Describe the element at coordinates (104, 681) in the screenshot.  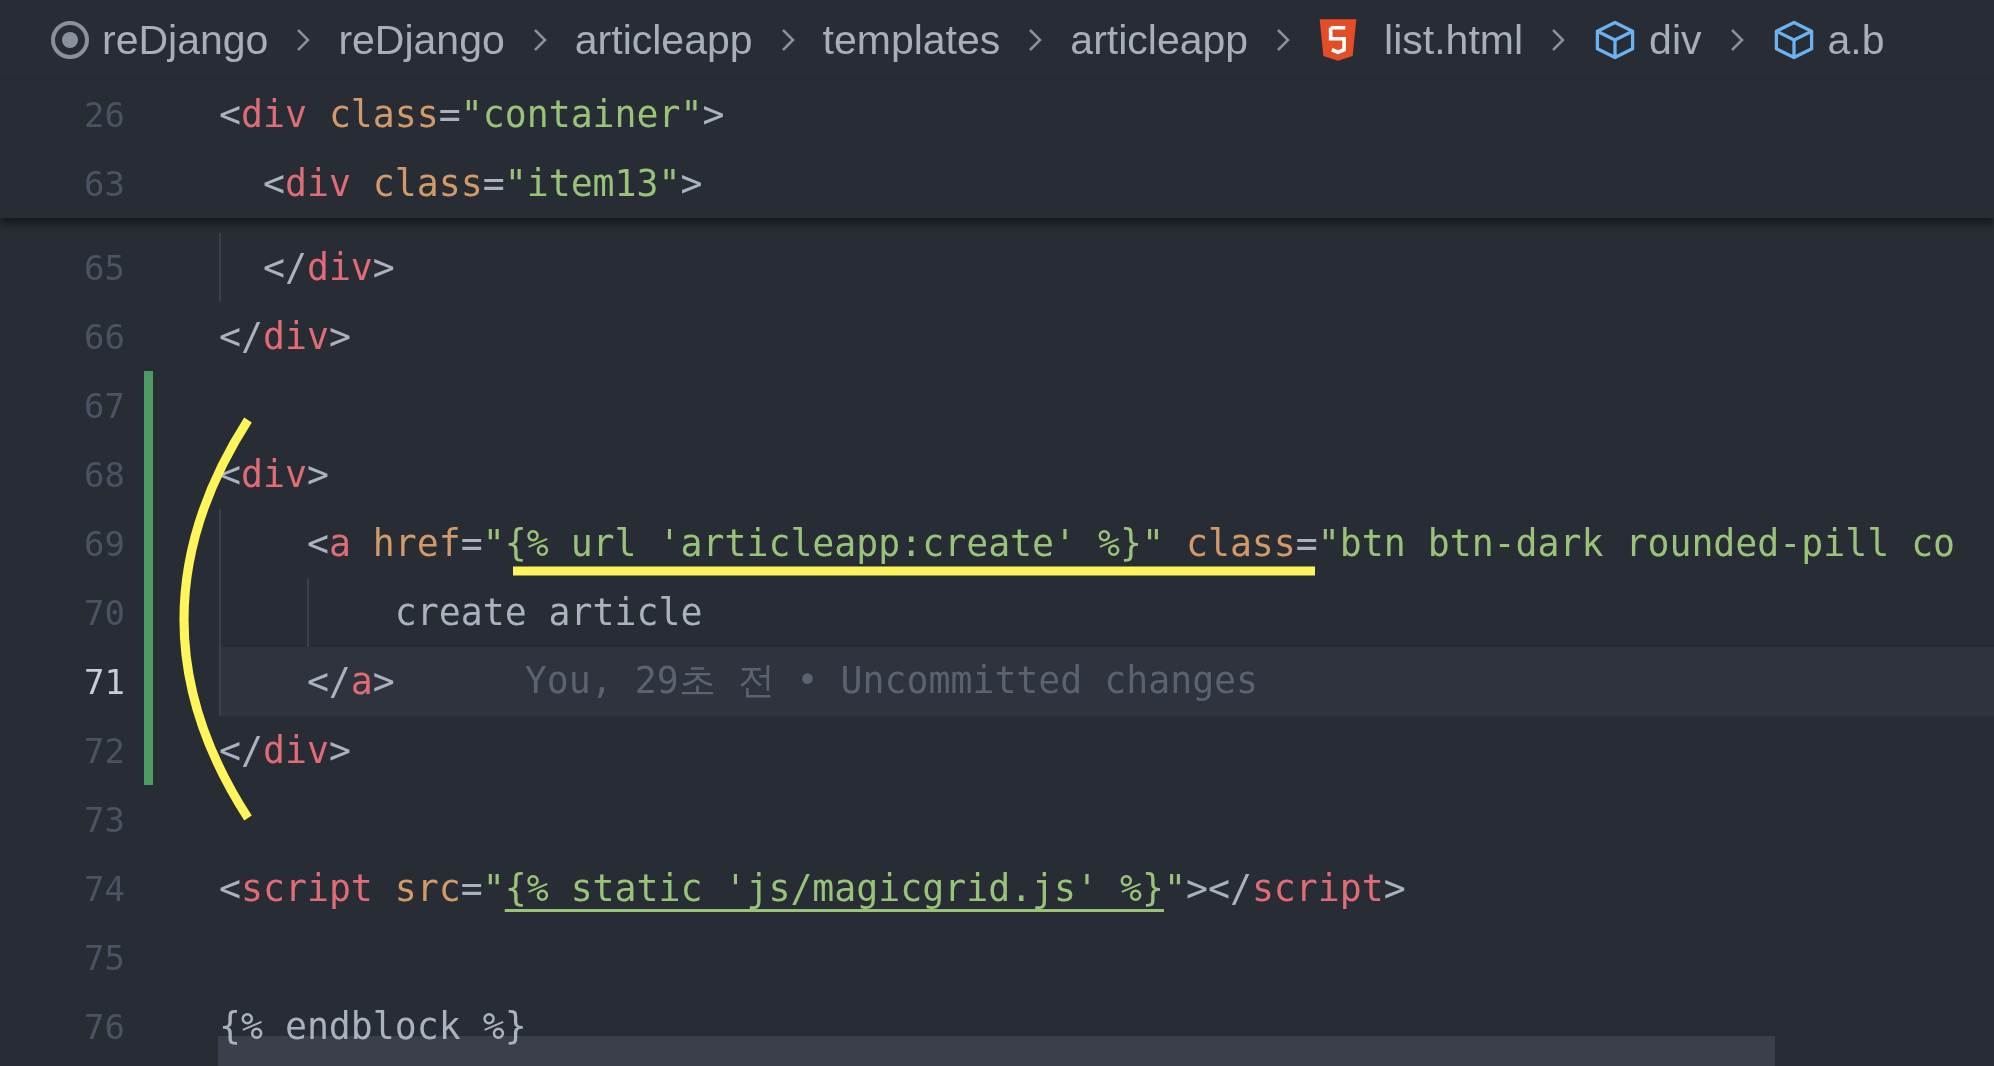
I see `line-number: 71` at that location.